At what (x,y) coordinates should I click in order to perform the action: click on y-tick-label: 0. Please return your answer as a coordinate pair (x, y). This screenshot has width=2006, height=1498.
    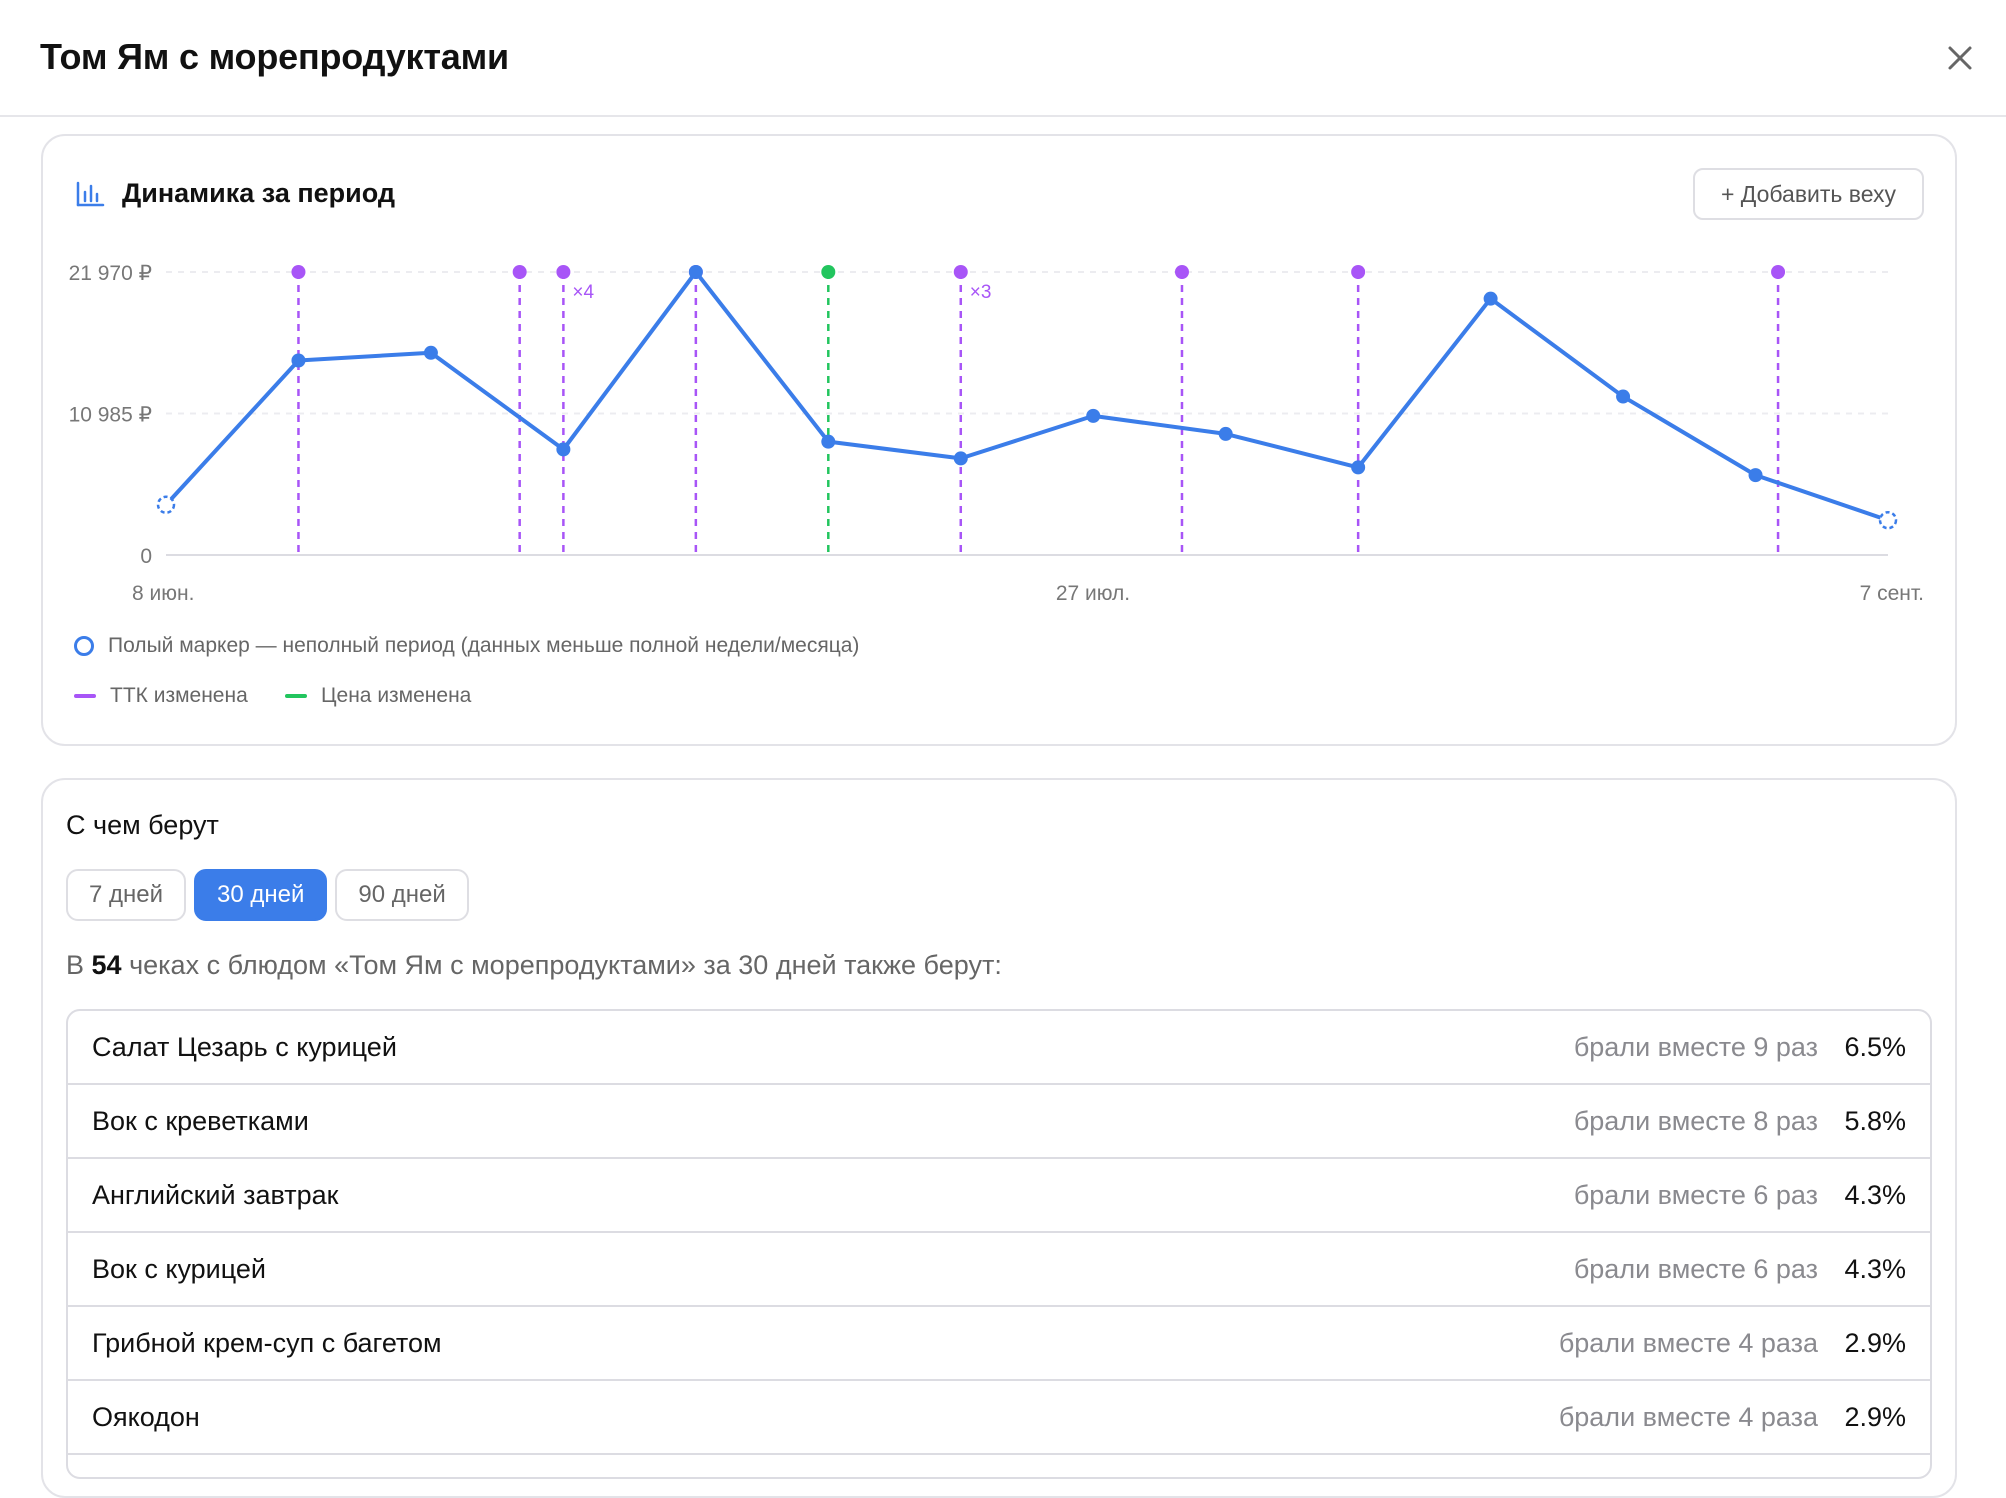
    Looking at the image, I should click on (146, 556).